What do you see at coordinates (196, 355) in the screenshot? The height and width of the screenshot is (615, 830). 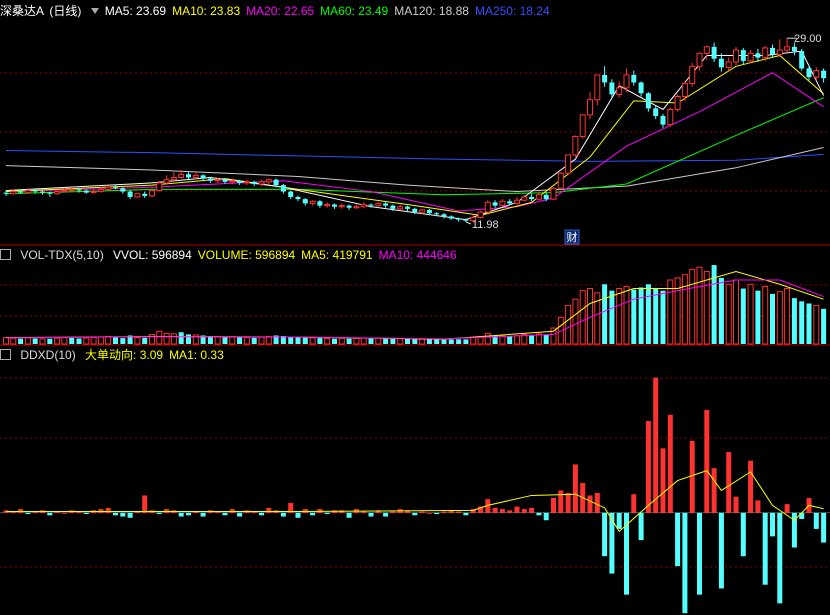 I see `legend-item: MA1: 0.33` at bounding box center [196, 355].